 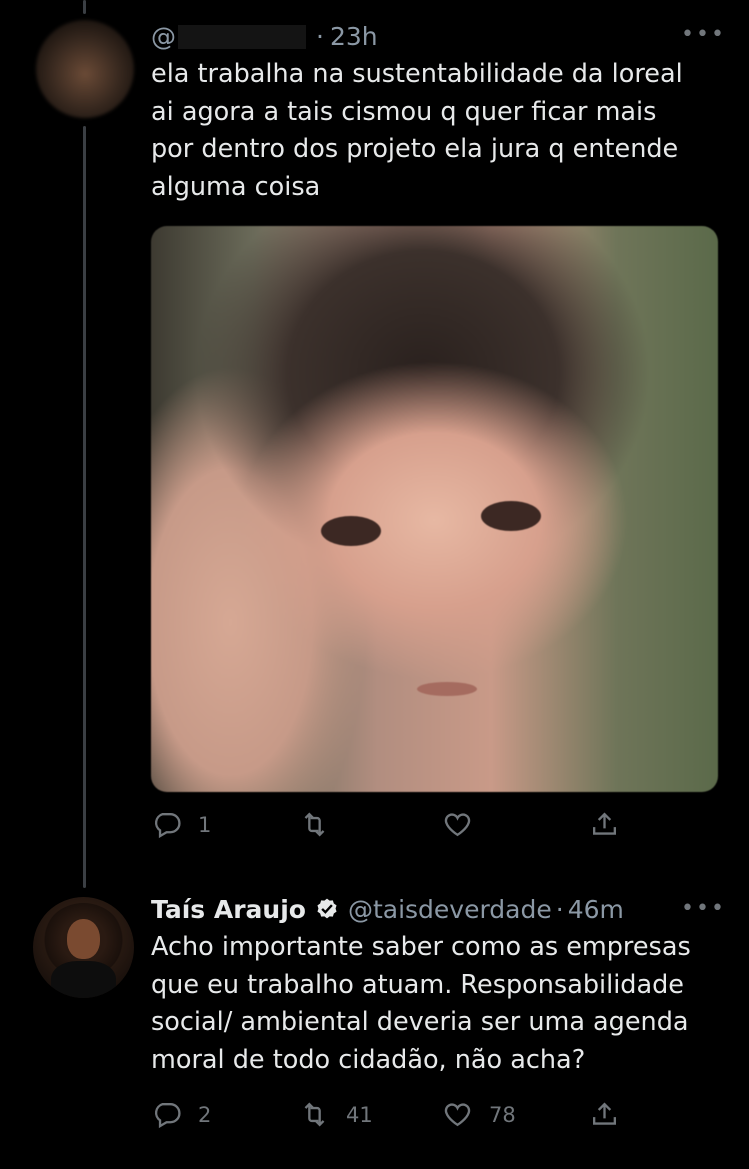 What do you see at coordinates (479, 1114) in the screenshot?
I see `like-button: 78` at bounding box center [479, 1114].